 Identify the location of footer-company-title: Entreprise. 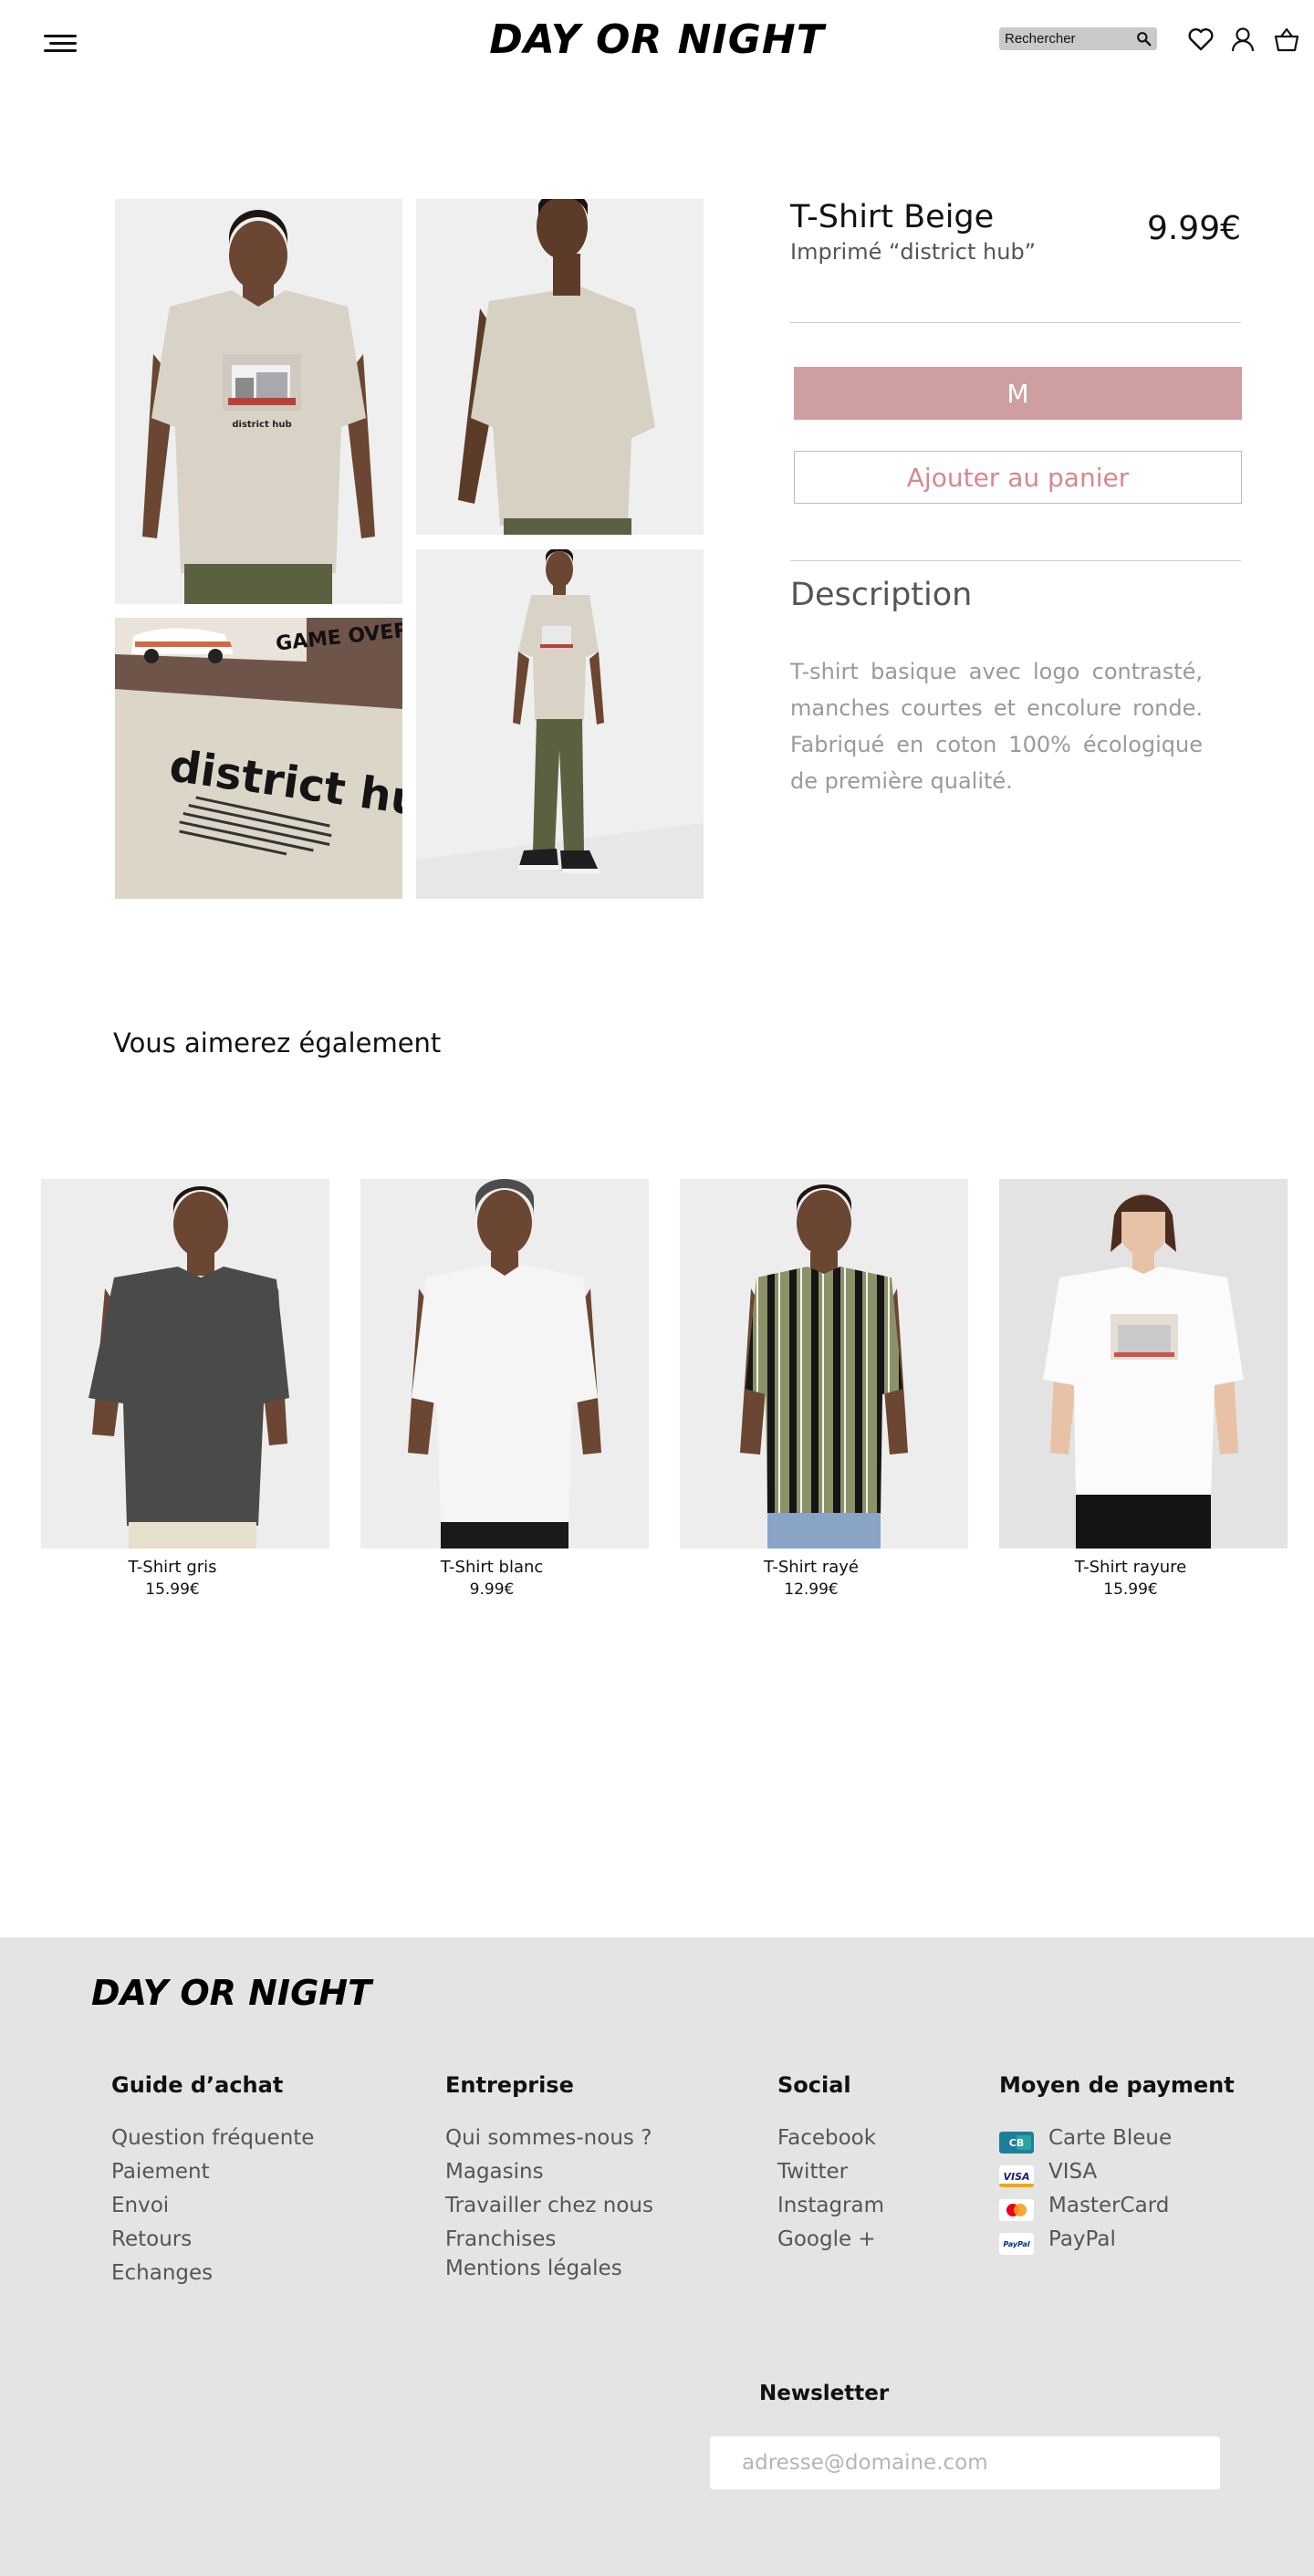
(509, 2085).